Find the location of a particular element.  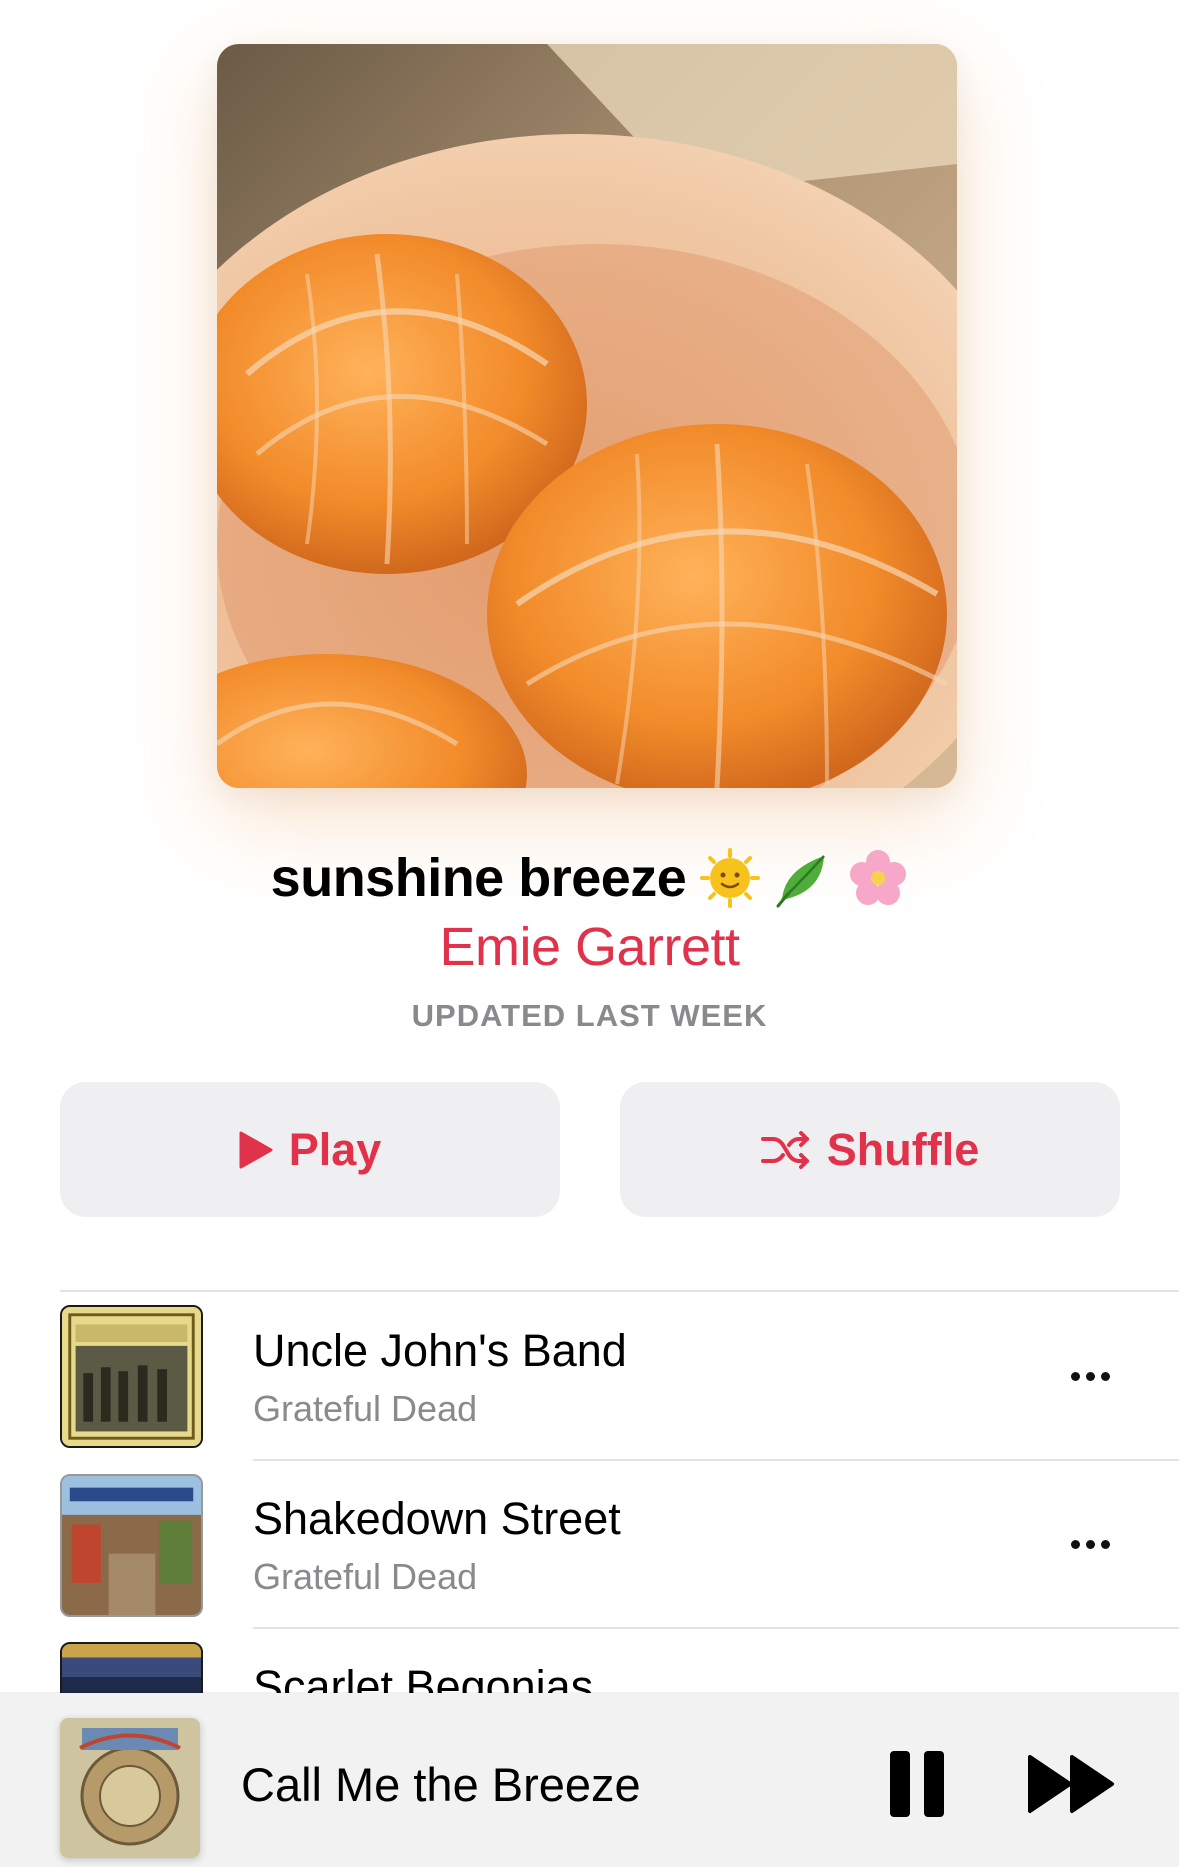

sun-face-icon is located at coordinates (730, 878).